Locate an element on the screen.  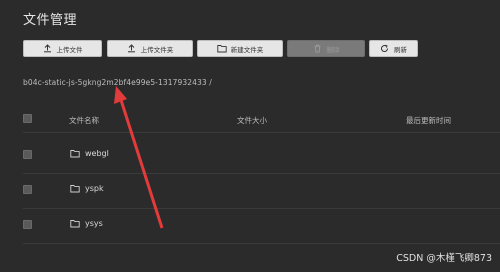
refresh-icon is located at coordinates (384, 48).